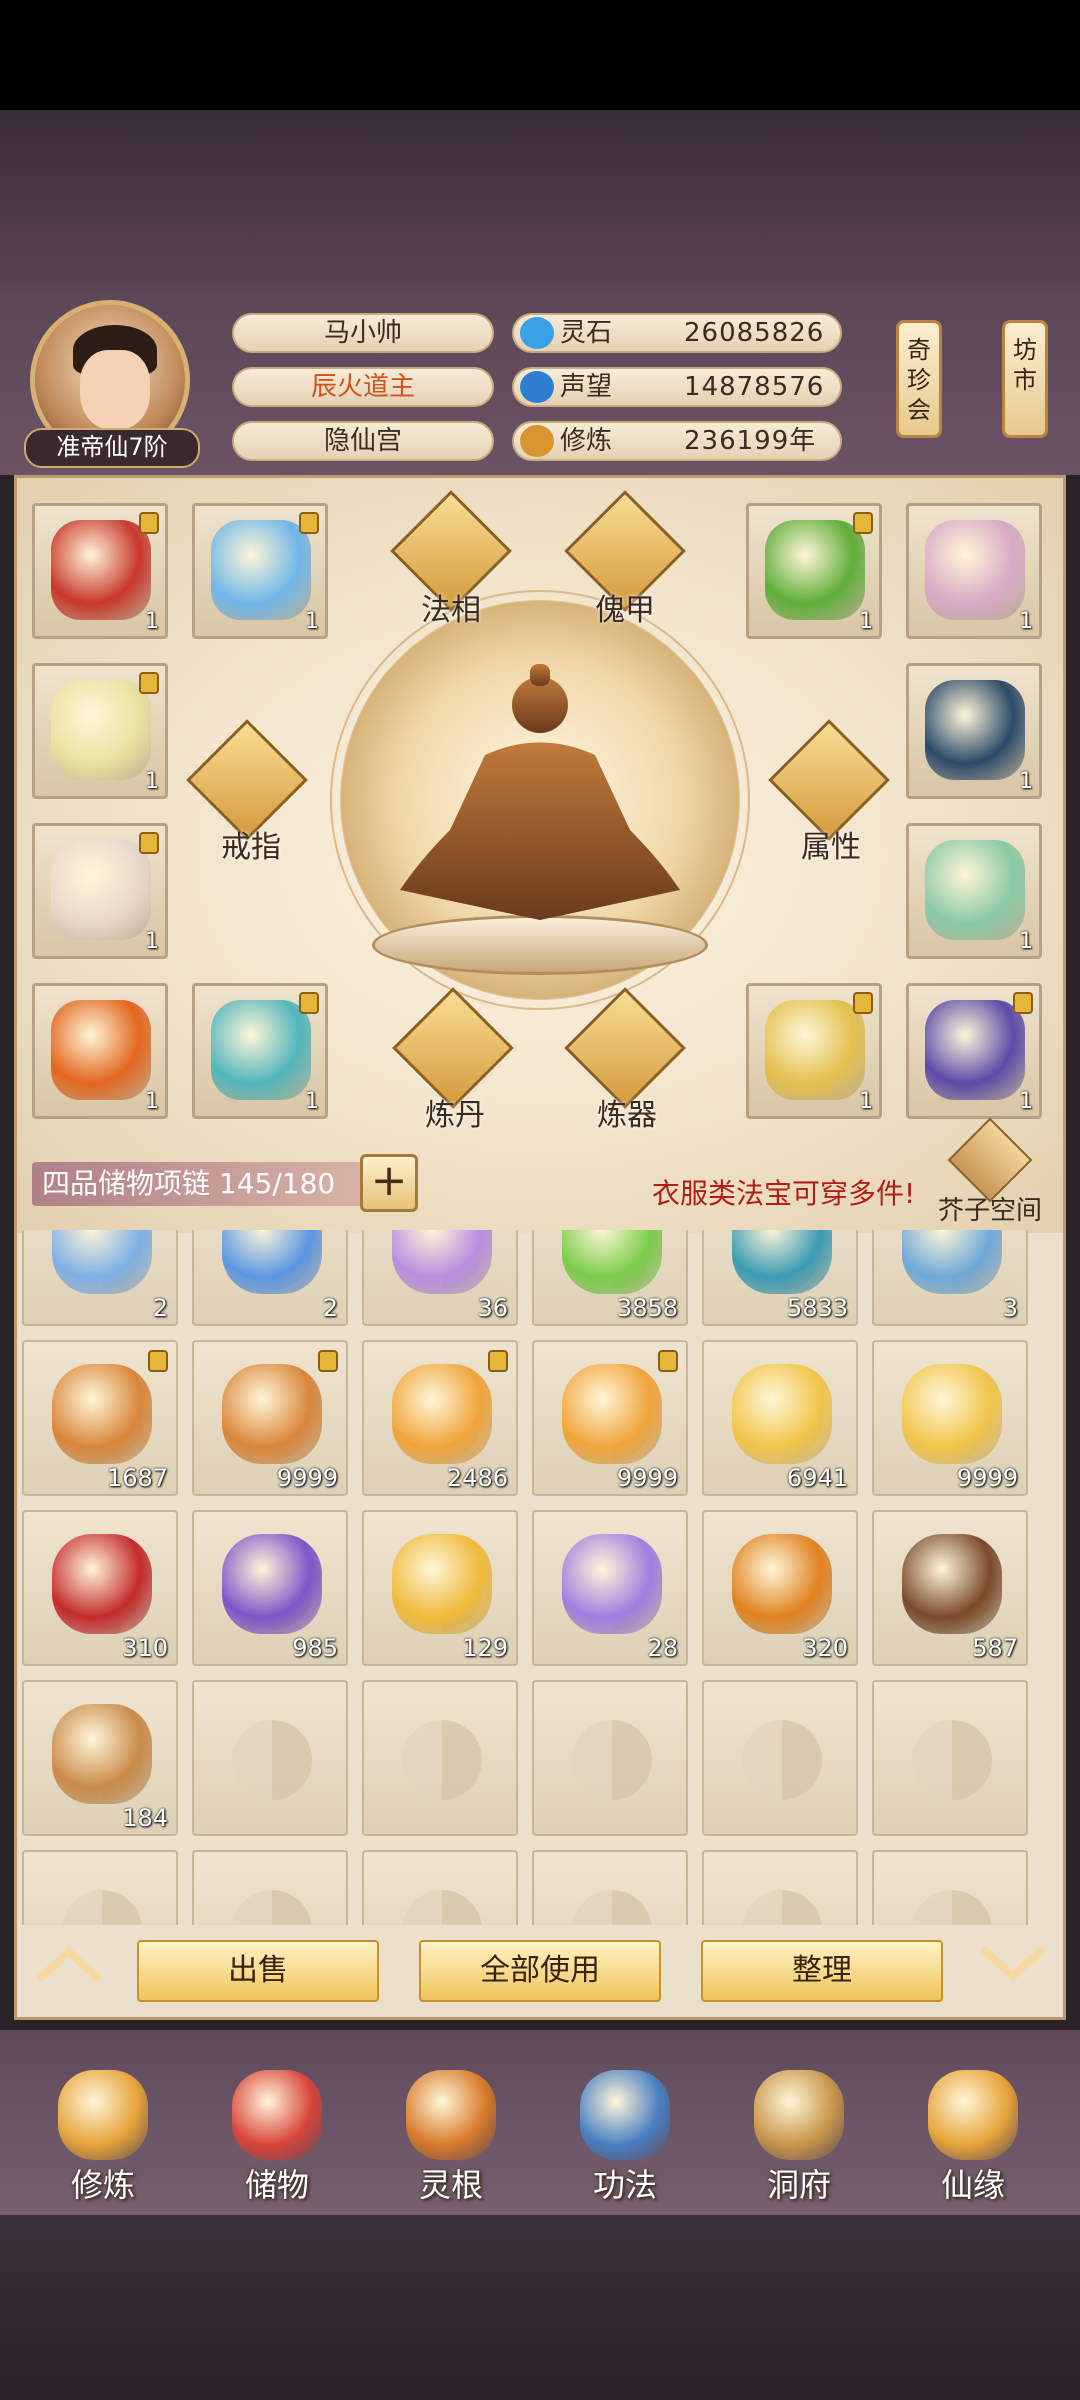  I want to click on scroll-up-icon, so click(69, 1964).